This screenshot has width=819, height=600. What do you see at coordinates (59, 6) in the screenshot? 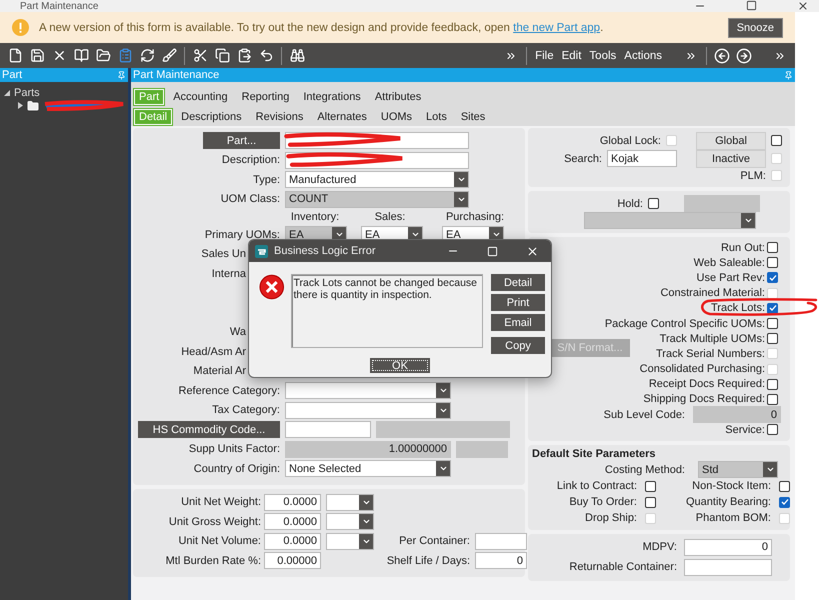
I see `window-title: Part Maintenance` at bounding box center [59, 6].